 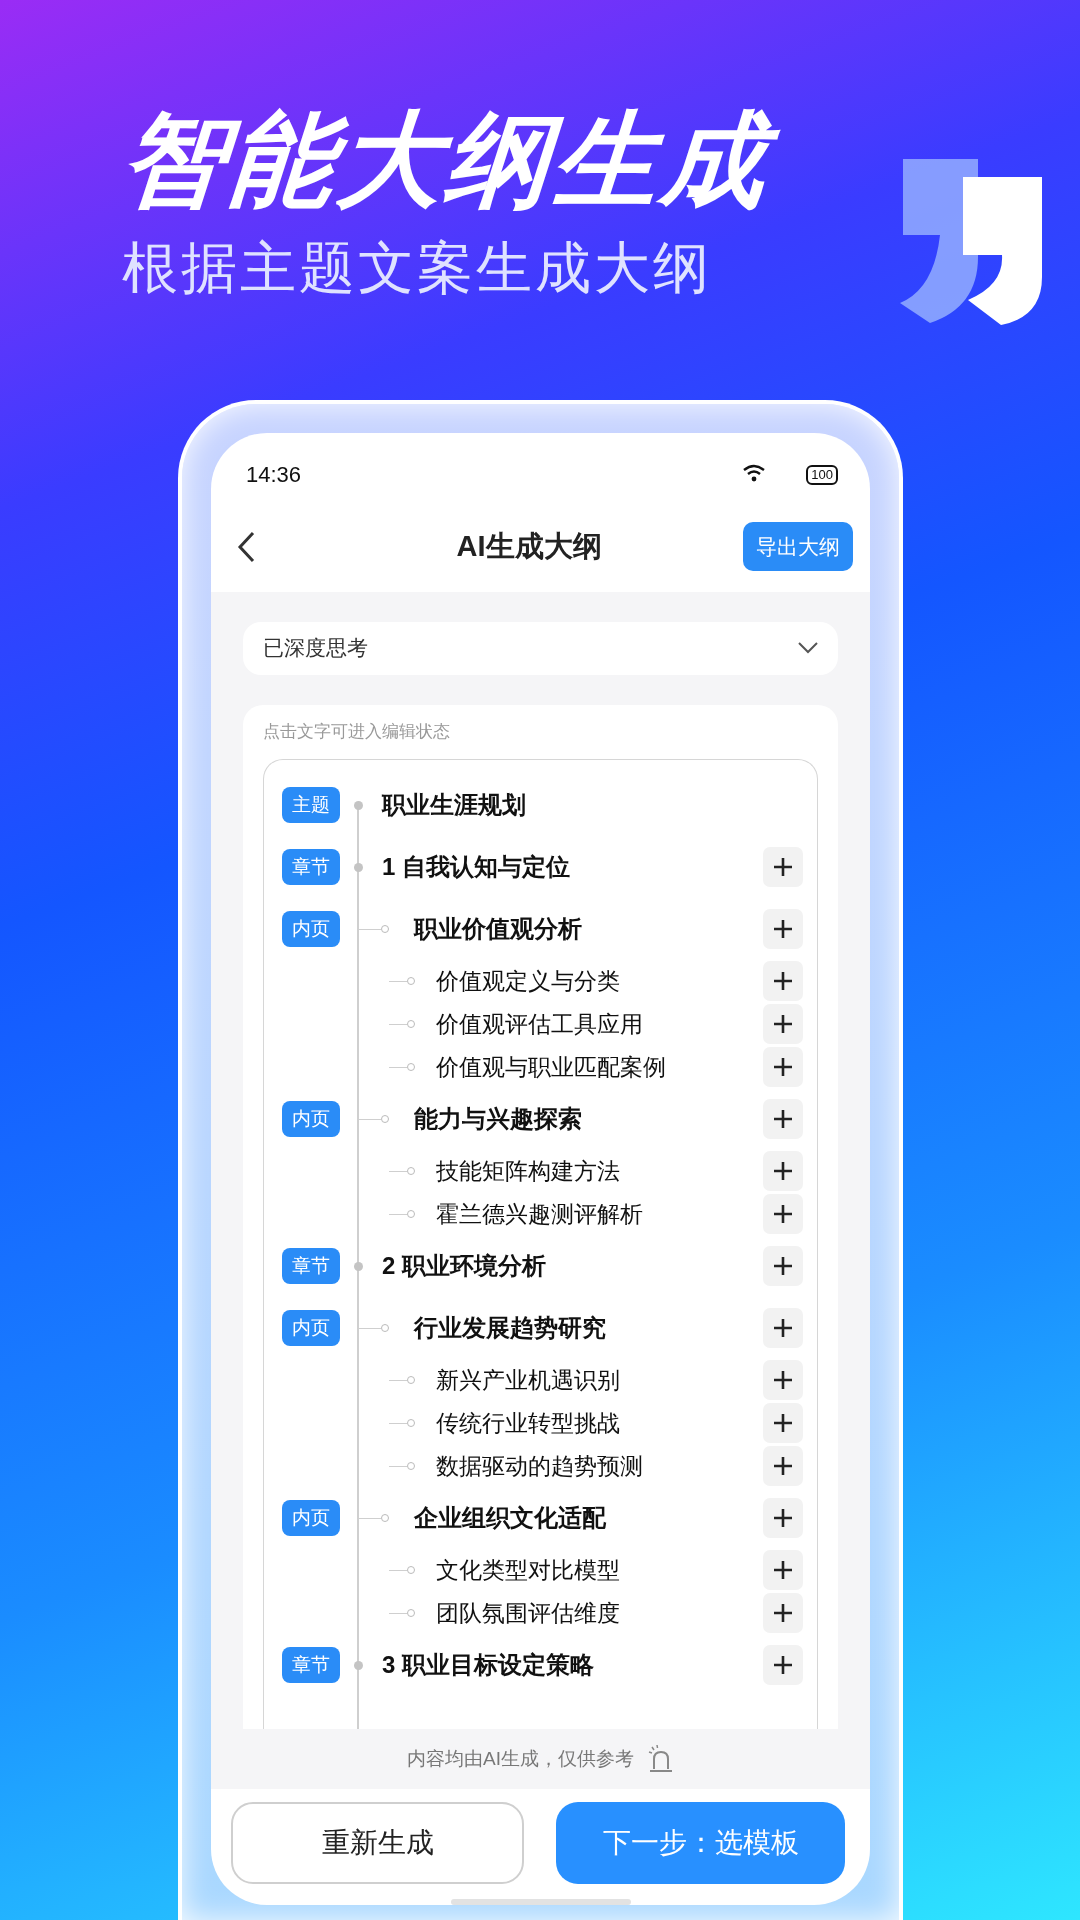 What do you see at coordinates (822, 475) in the screenshot?
I see `battery-icon: 100` at bounding box center [822, 475].